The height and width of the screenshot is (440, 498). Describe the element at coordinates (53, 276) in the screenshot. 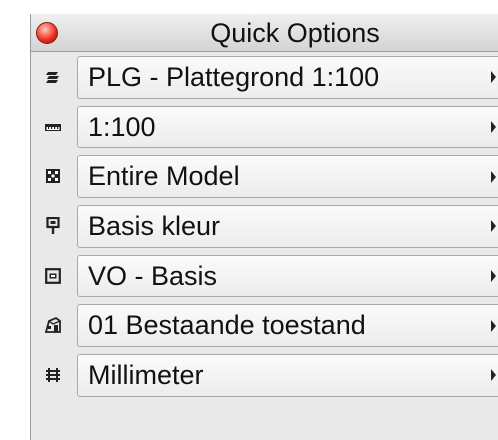

I see `frame-icon` at that location.